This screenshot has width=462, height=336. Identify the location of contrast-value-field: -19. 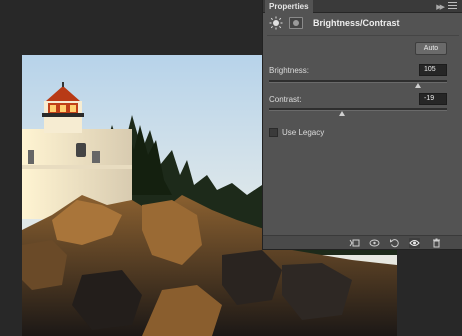
(433, 99).